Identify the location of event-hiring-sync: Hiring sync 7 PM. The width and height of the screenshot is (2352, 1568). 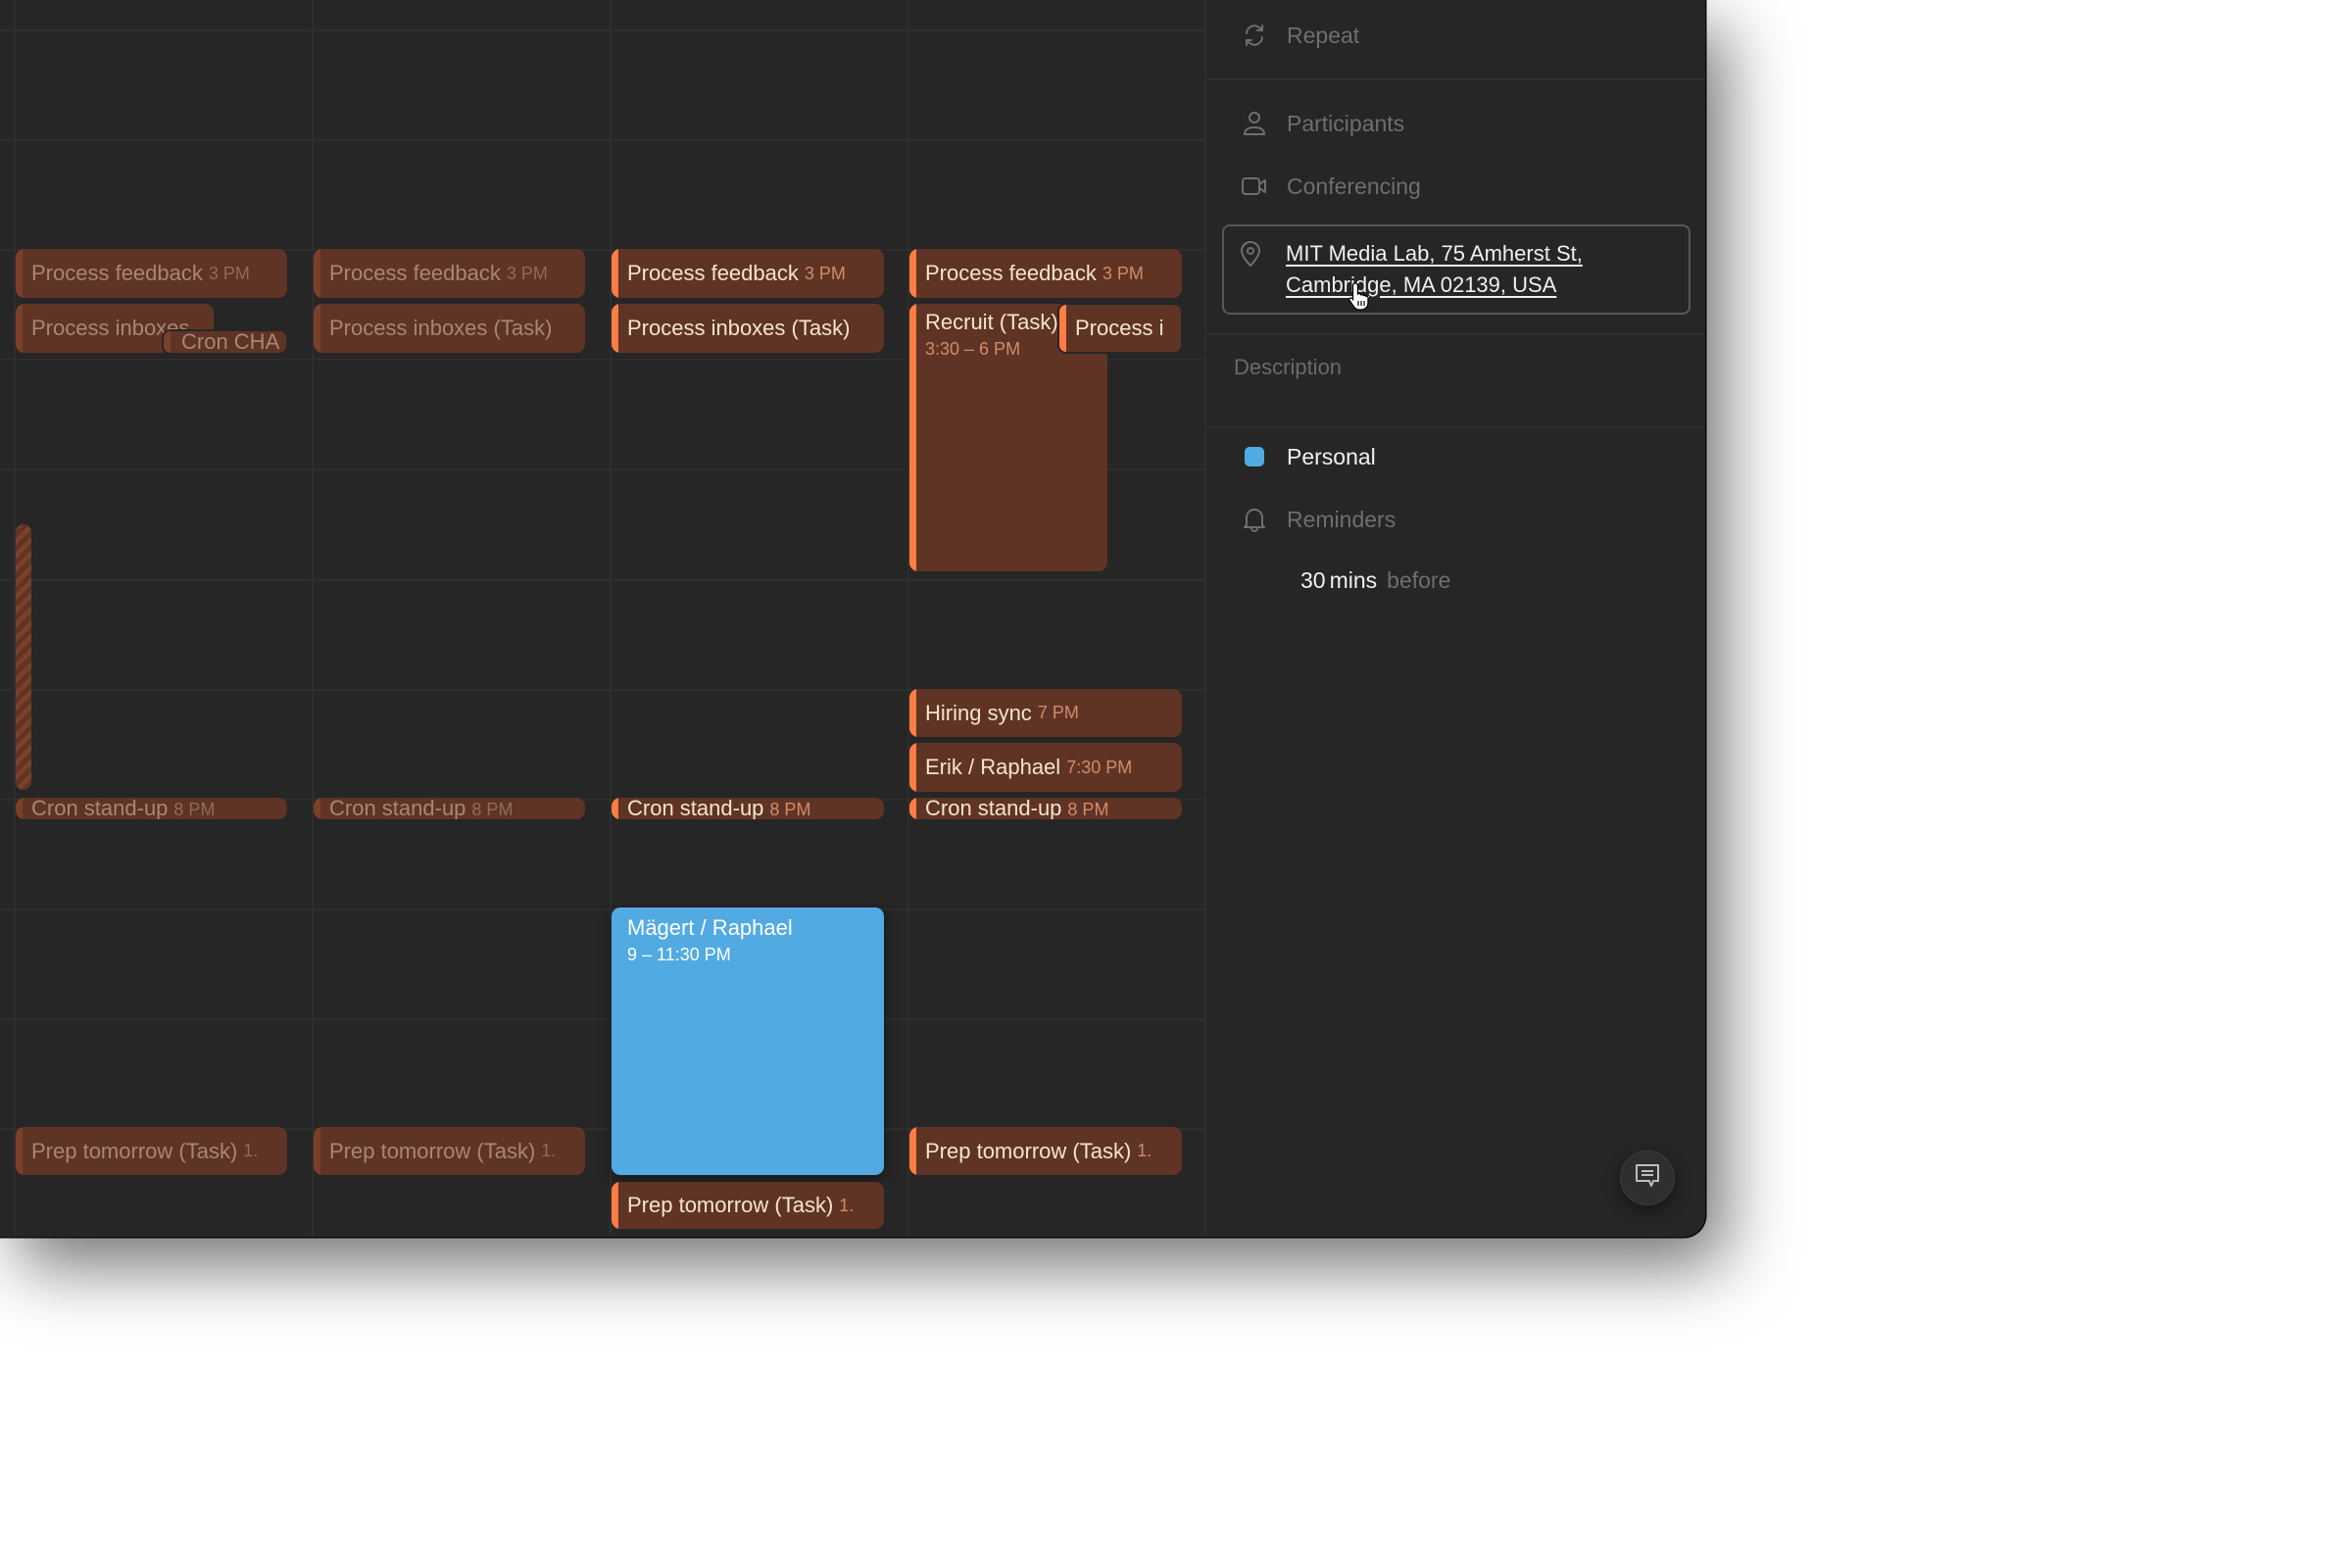
(1045, 713).